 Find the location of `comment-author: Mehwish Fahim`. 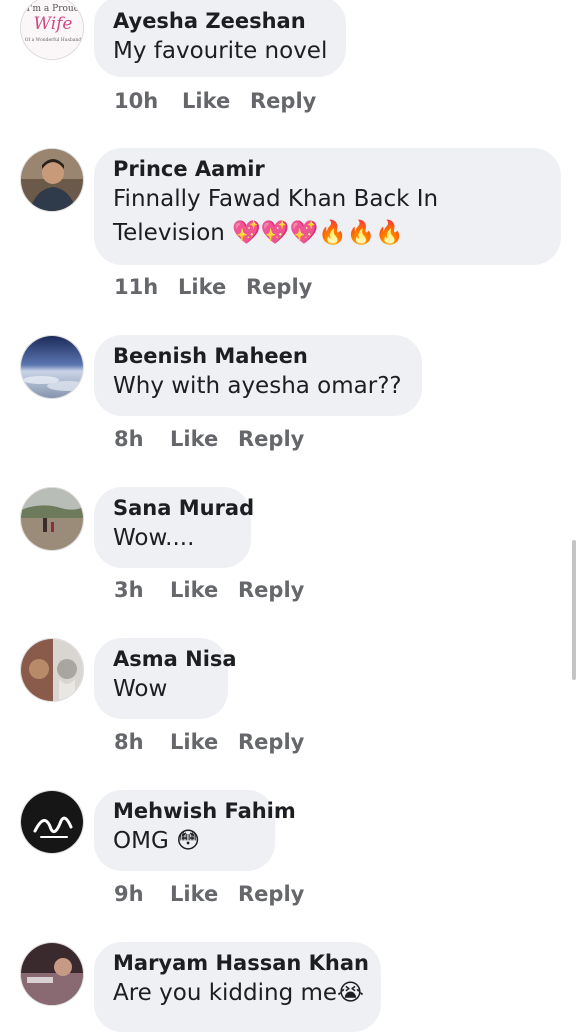

comment-author: Mehwish Fahim is located at coordinates (204, 811).